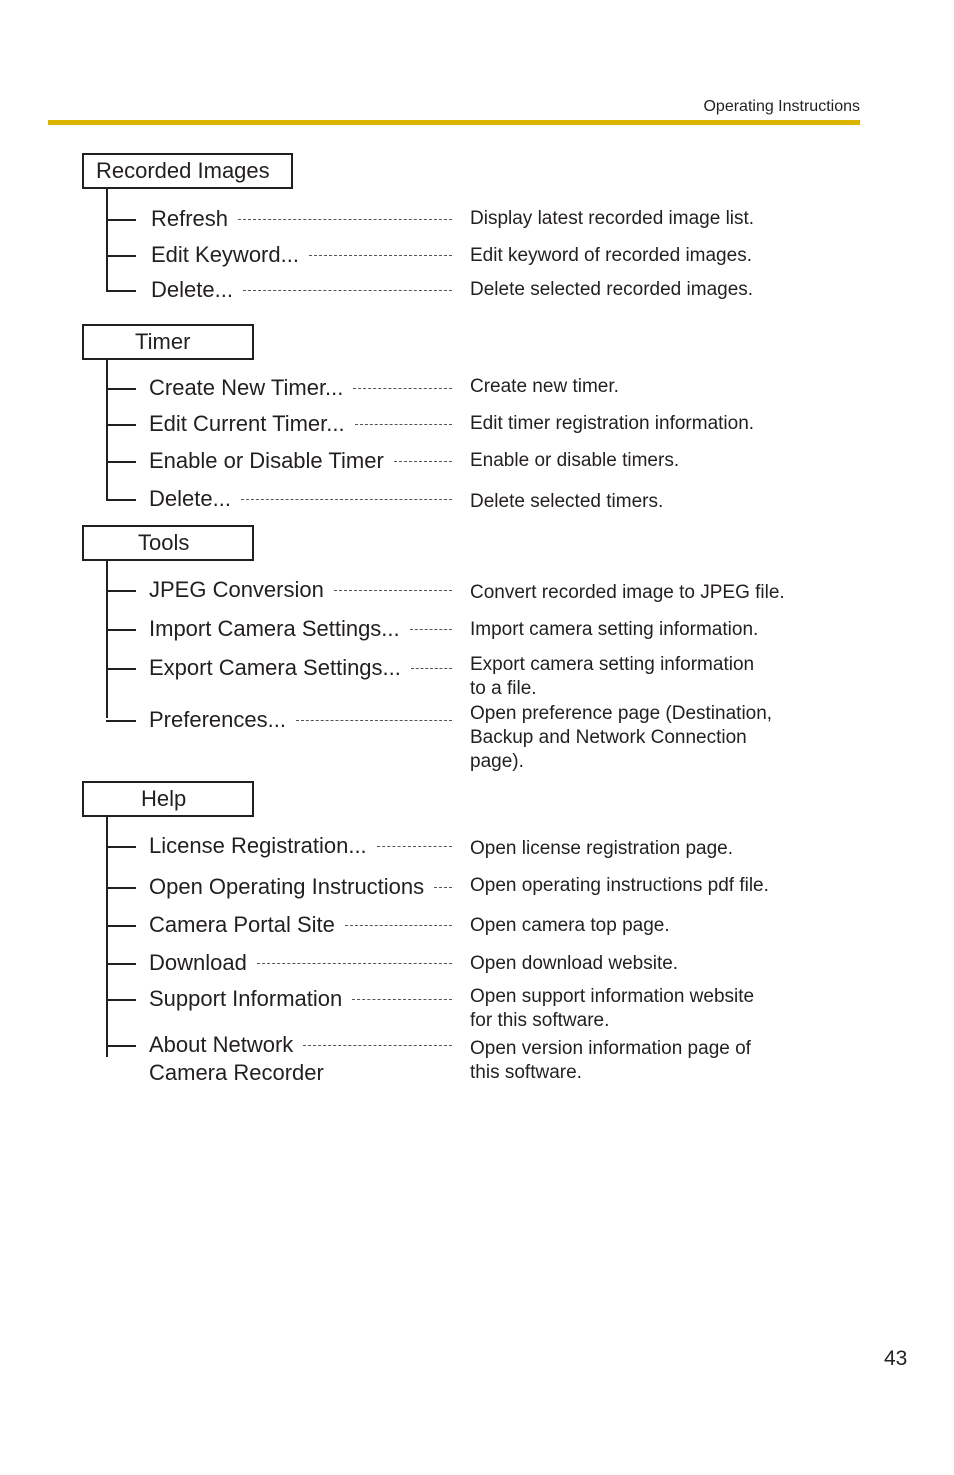 Image resolution: width=954 pixels, height=1475 pixels. I want to click on menu-item-label: Support Information, so click(246, 998).